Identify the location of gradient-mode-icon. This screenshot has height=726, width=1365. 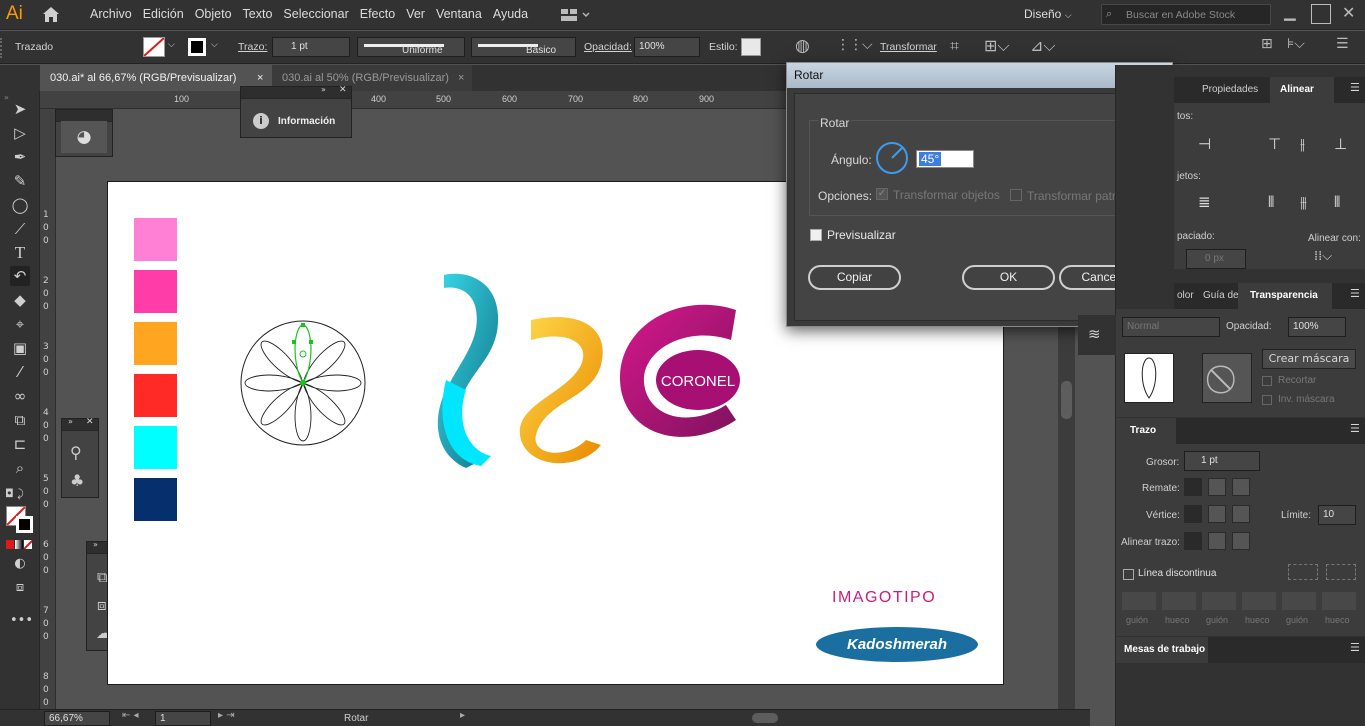
(19, 544).